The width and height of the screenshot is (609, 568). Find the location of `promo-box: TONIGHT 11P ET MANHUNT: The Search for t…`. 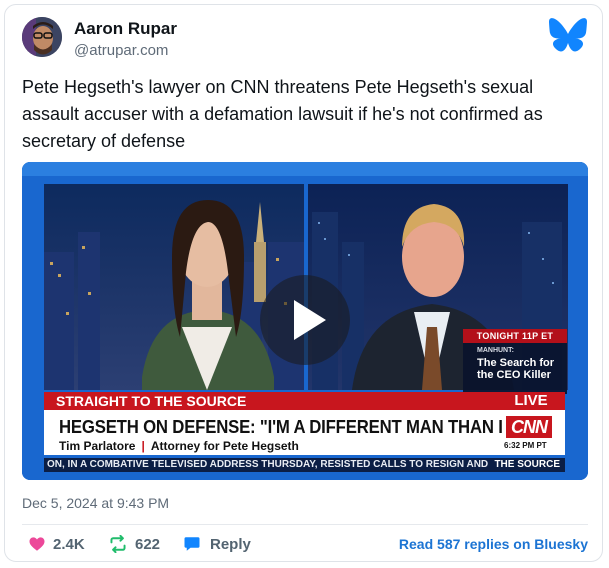

promo-box: TONIGHT 11P ET MANHUNT: The Search for t… is located at coordinates (515, 361).